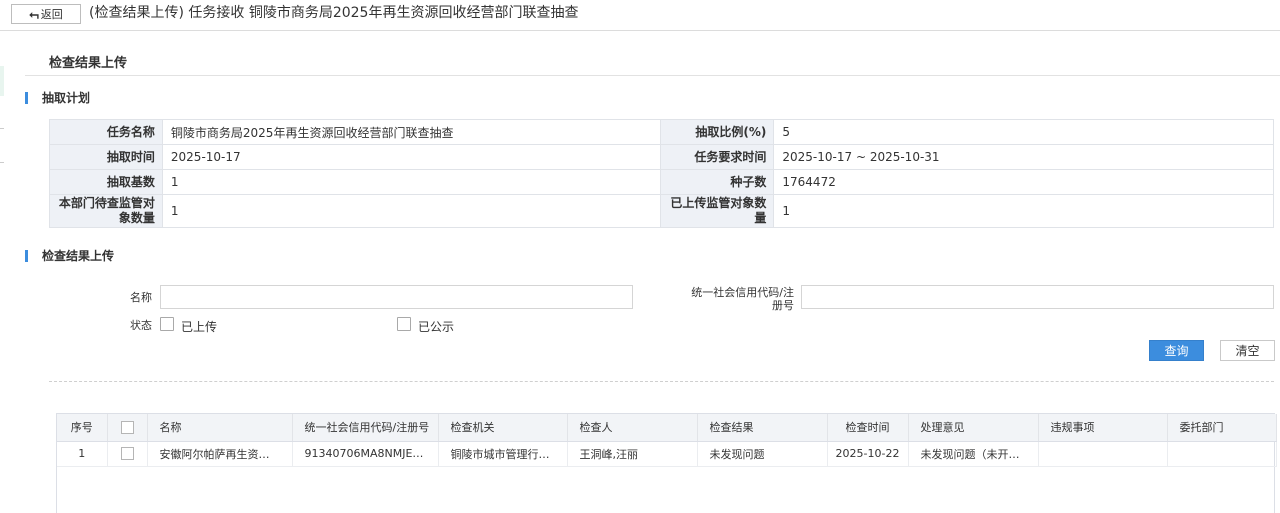 The height and width of the screenshot is (513, 1280). Describe the element at coordinates (411, 211) in the screenshot. I see `pending-count-value: 1` at that location.